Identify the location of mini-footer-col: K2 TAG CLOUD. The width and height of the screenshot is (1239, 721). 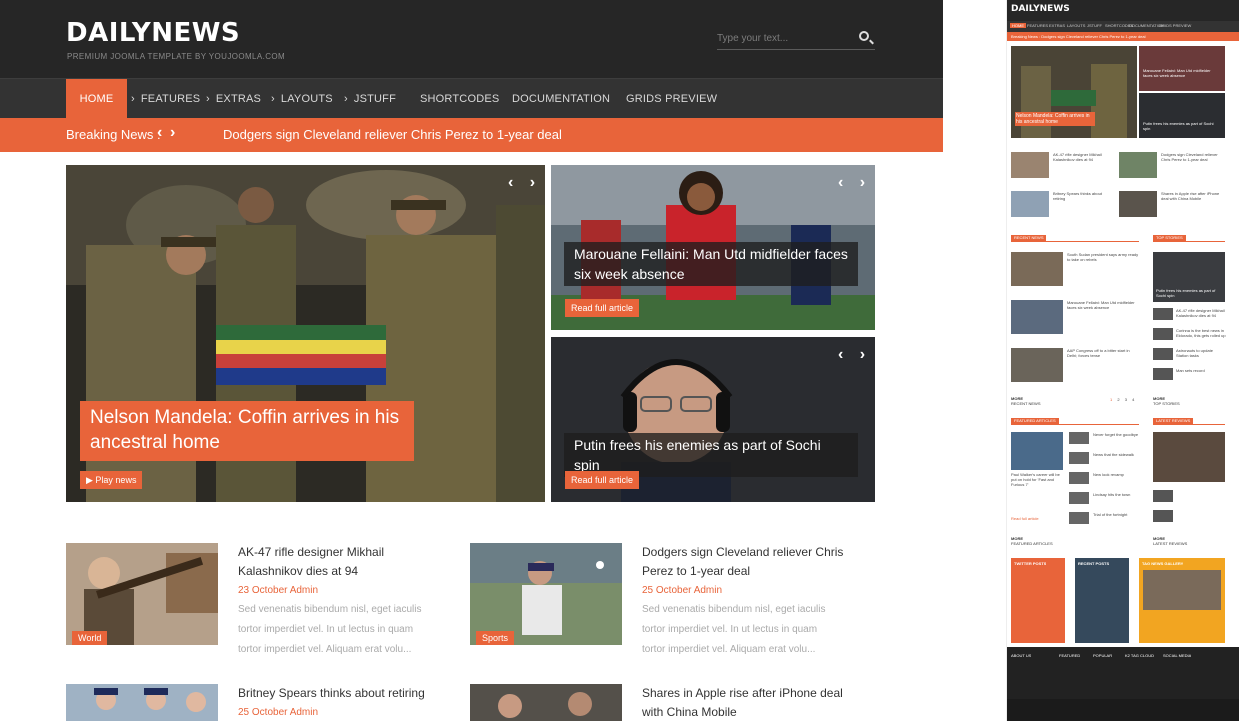
(1139, 655).